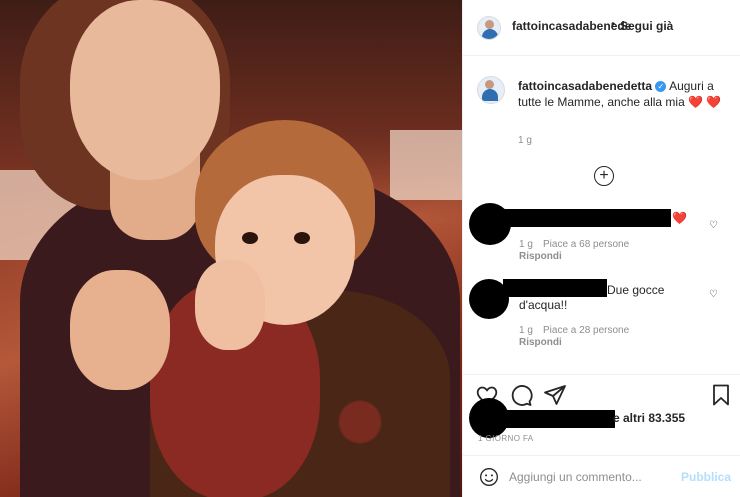 The height and width of the screenshot is (497, 740). I want to click on comment-input, so click(589, 477).